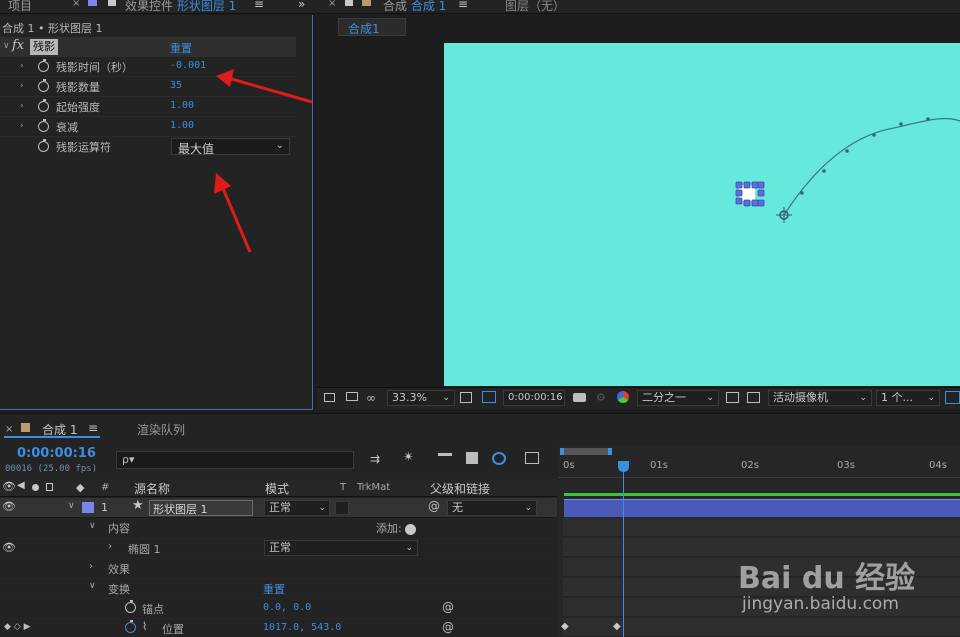 Image resolution: width=960 pixels, height=637 pixels. I want to click on layer-search-input: ρ▾, so click(235, 460).